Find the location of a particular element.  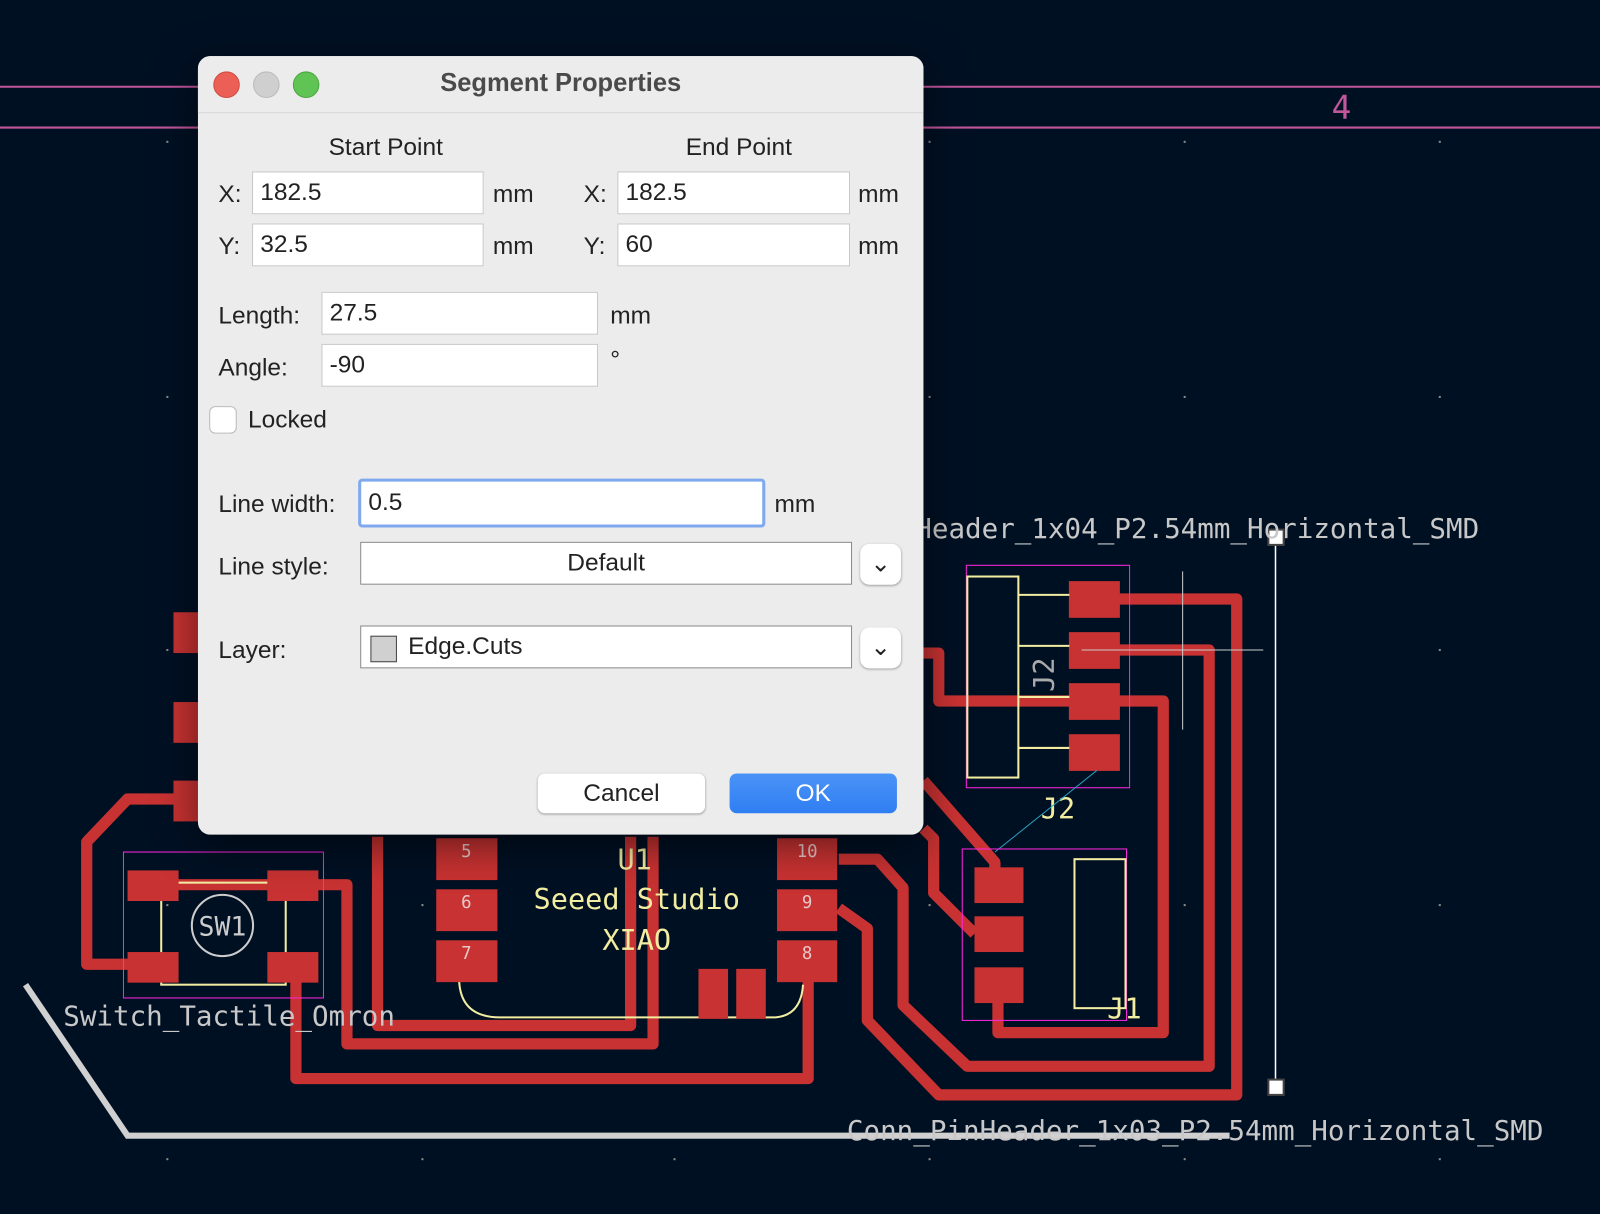

end-y-unit: mm is located at coordinates (878, 246).